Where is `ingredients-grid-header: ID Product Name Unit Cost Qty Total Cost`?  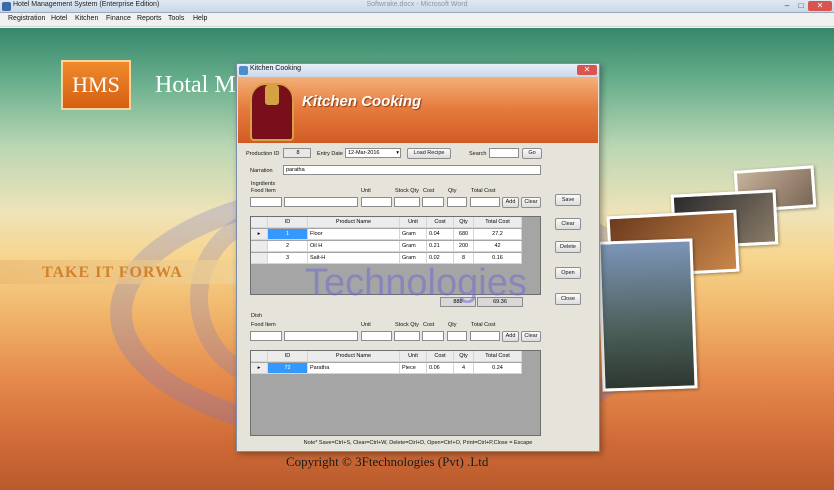 ingredients-grid-header: ID Product Name Unit Cost Qty Total Cost is located at coordinates (386, 222).